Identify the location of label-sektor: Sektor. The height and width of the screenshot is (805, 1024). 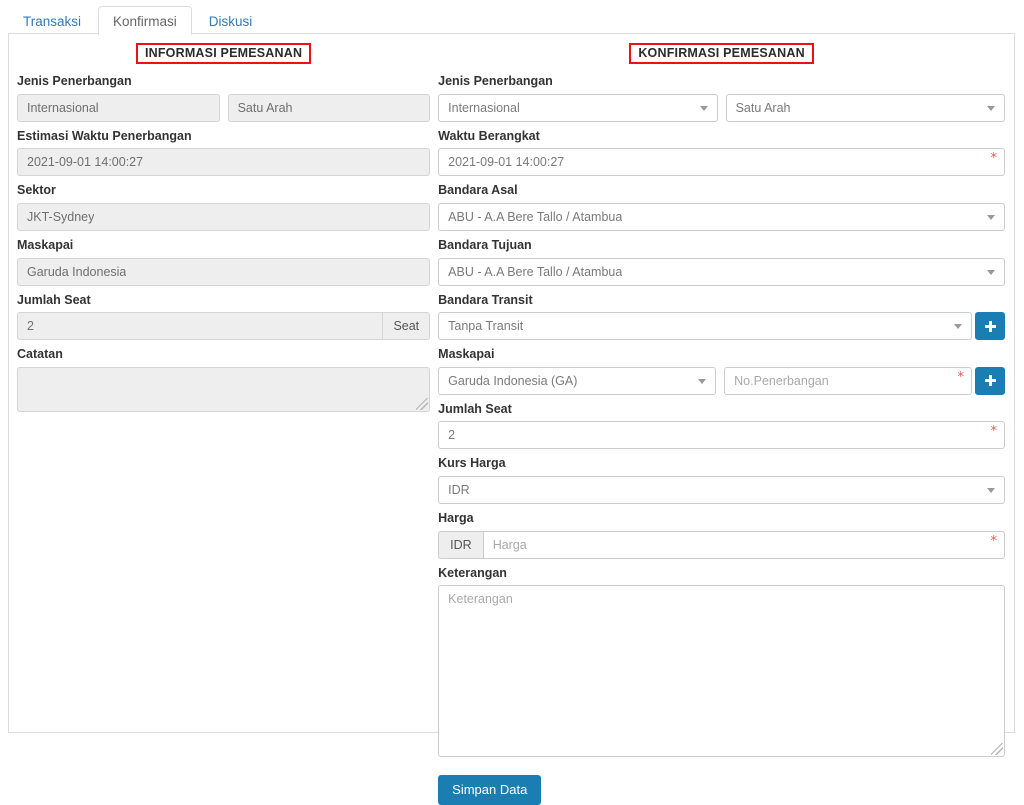
(36, 190).